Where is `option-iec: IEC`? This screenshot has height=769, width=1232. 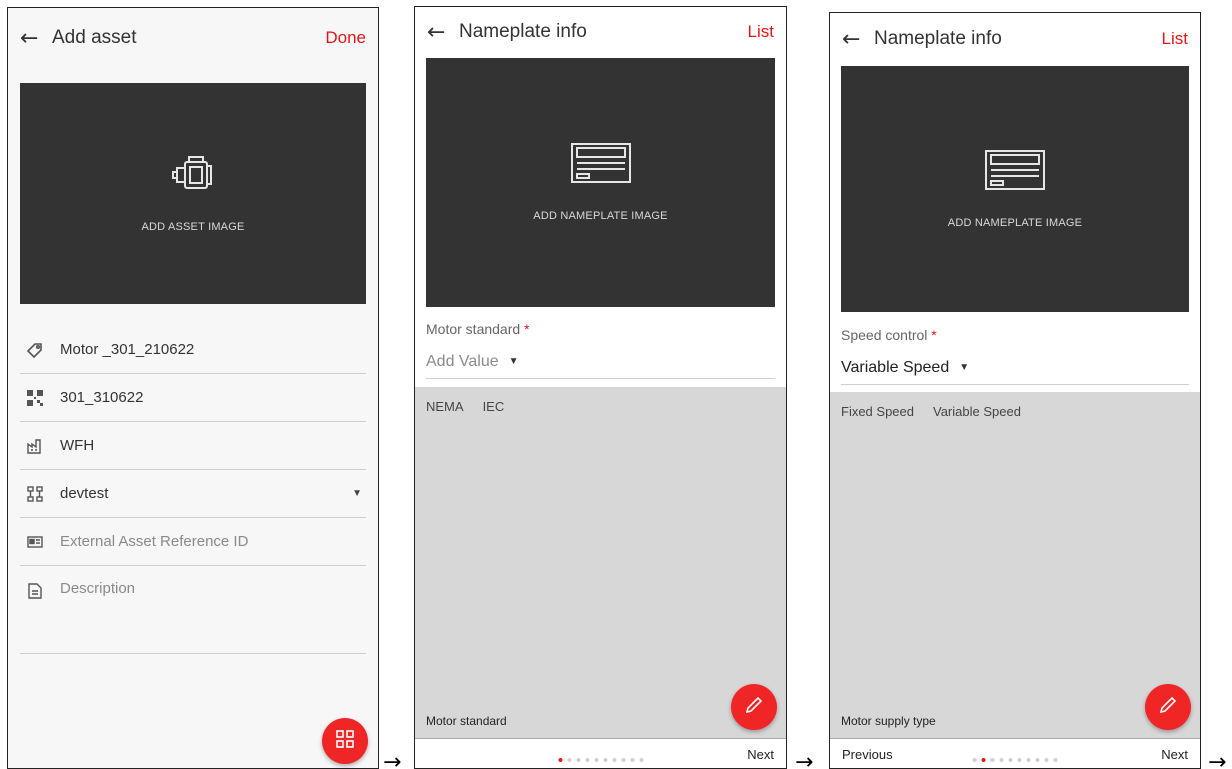 option-iec: IEC is located at coordinates (494, 406).